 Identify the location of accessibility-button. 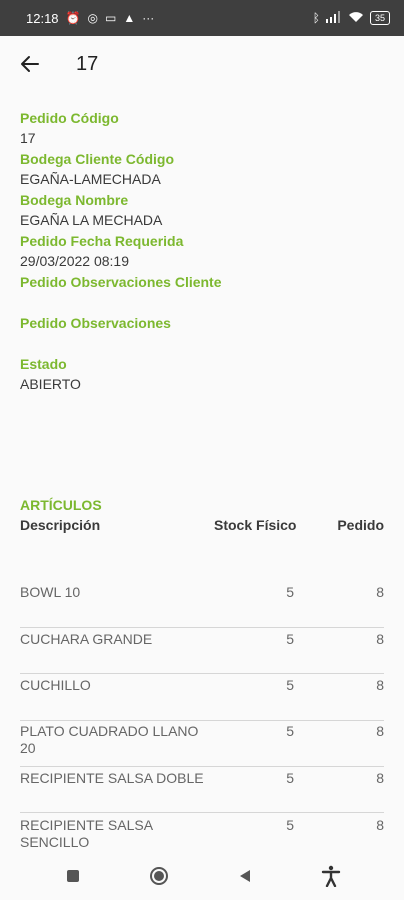
(331, 876).